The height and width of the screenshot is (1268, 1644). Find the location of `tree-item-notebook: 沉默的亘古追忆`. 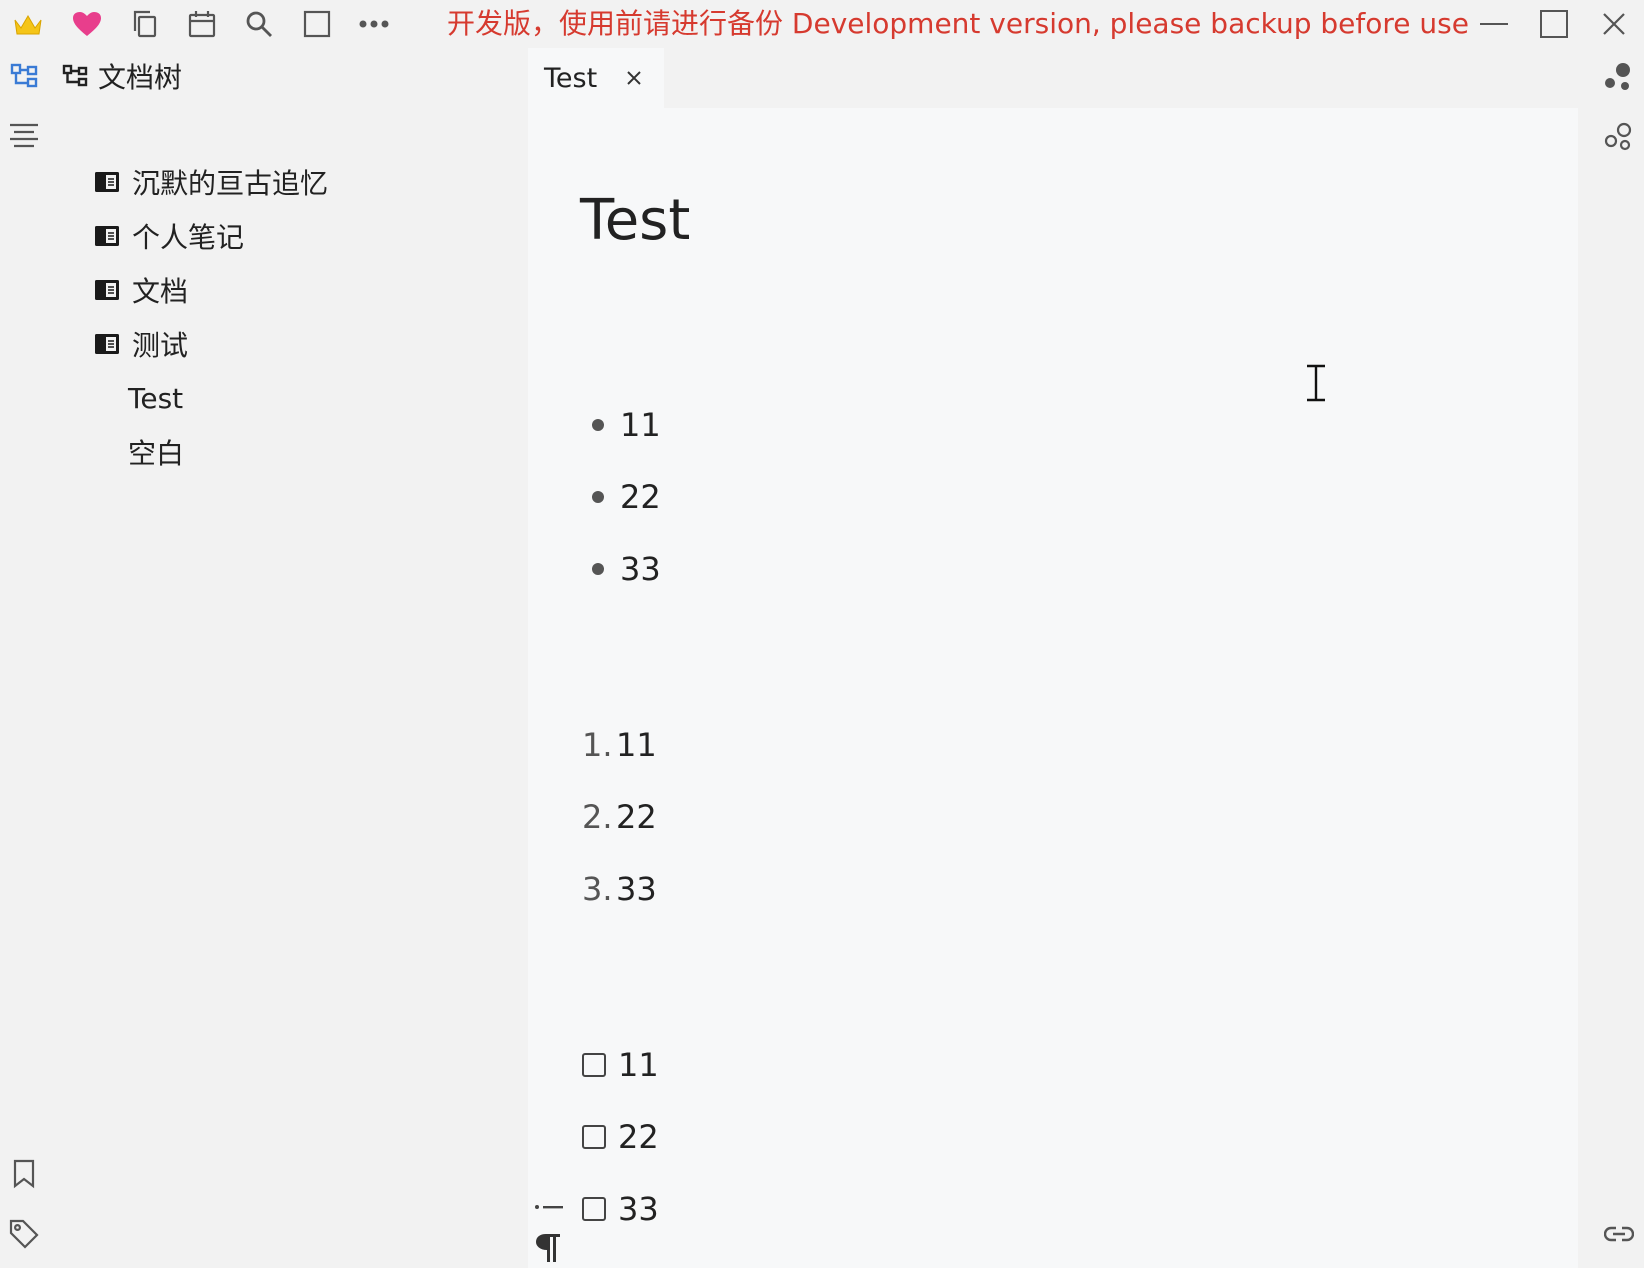

tree-item-notebook: 沉默的亘古追忆 is located at coordinates (211, 182).